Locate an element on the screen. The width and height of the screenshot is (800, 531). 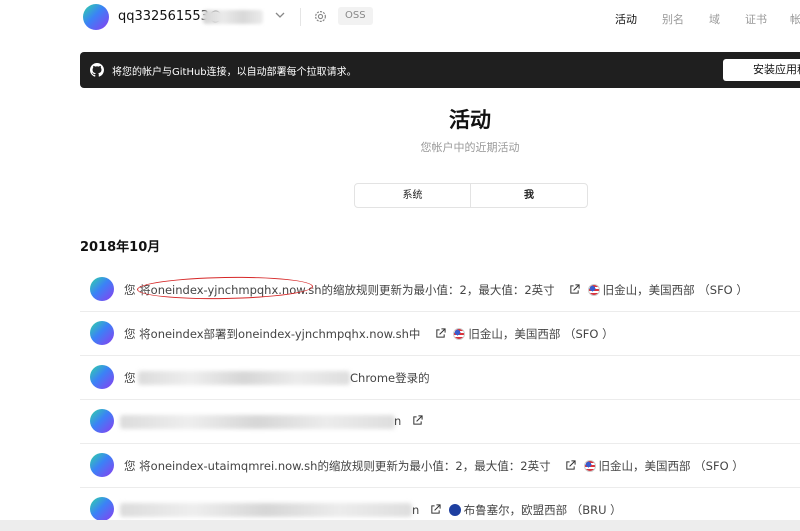
horizontal-scrollbar is located at coordinates (400, 525).